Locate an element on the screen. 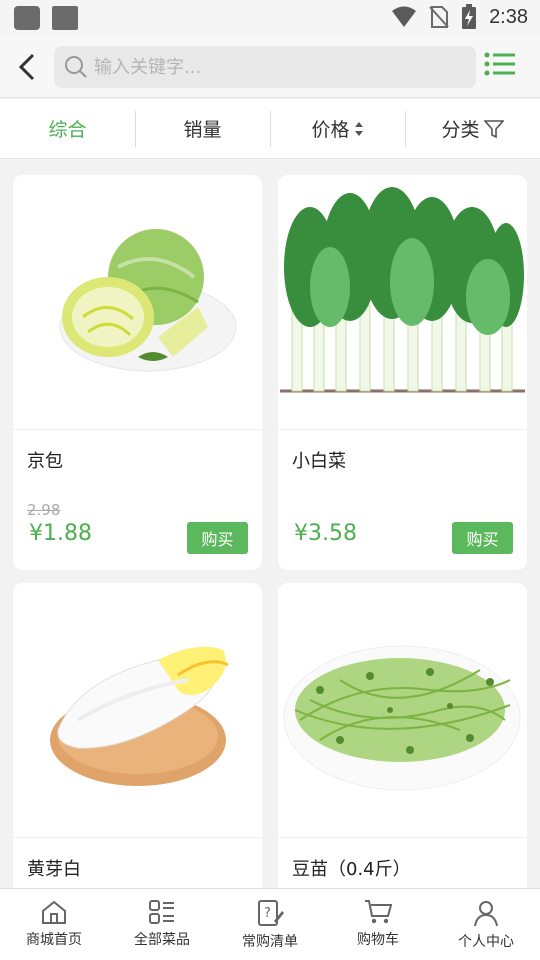  filter-bar: 综合 销量 价格 分类 is located at coordinates (270, 129).